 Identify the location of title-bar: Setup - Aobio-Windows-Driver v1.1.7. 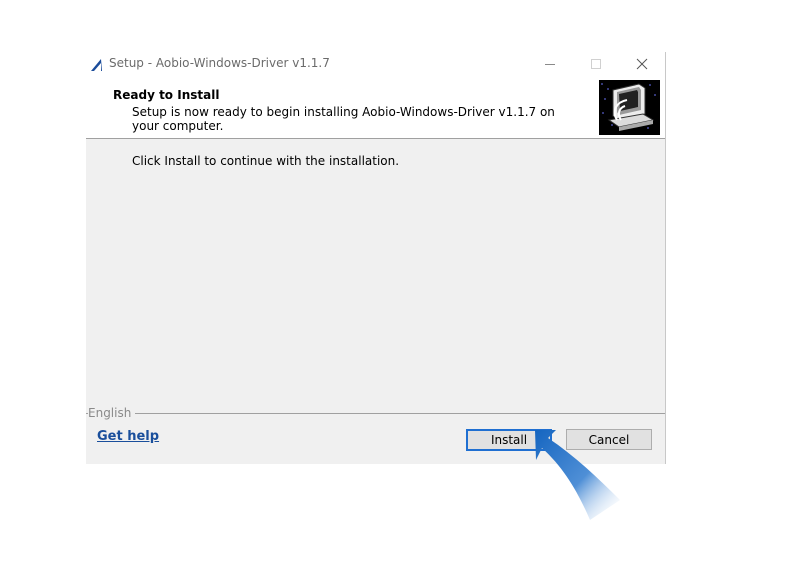
(375, 64).